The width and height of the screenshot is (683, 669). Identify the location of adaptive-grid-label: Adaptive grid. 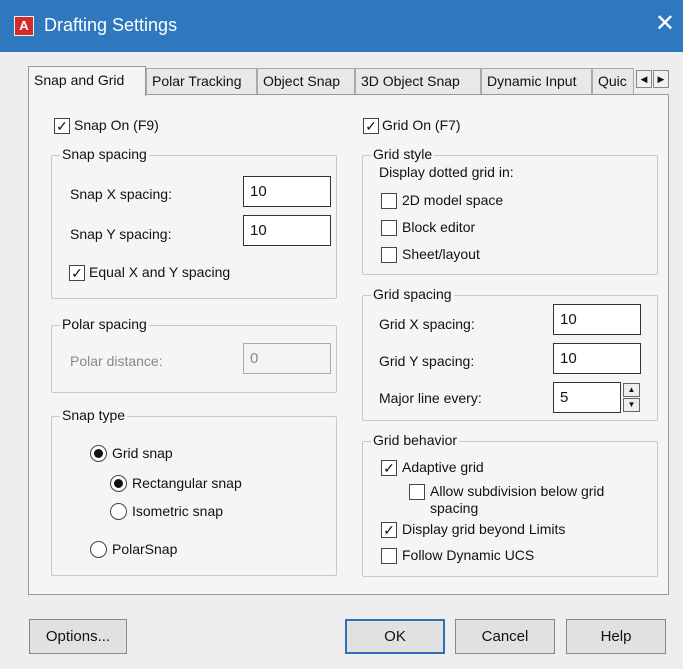
(443, 467).